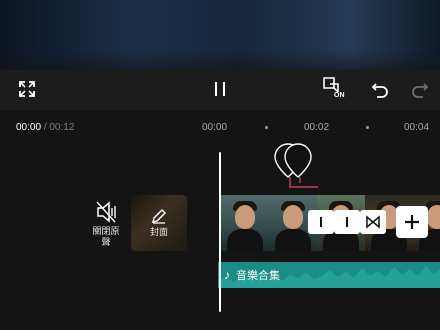  Describe the element at coordinates (106, 242) in the screenshot. I see `mute-label-line2: 聲` at that location.